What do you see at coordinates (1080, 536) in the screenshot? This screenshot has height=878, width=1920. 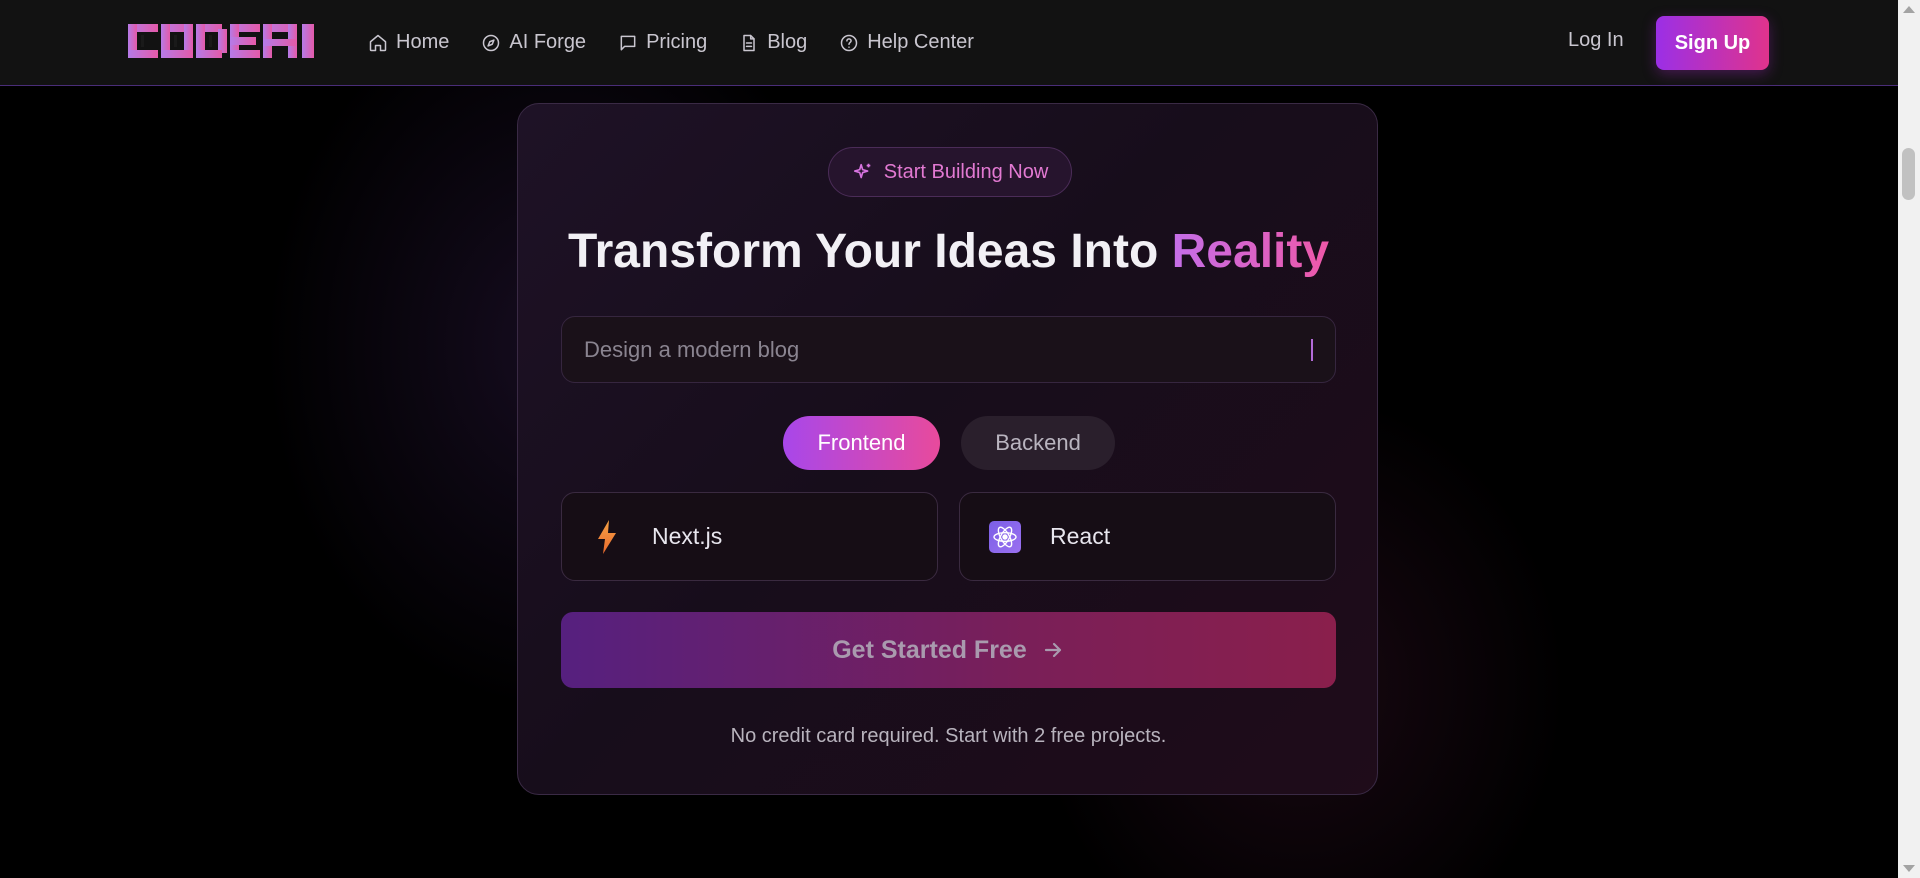 I see `option-react-label: React` at bounding box center [1080, 536].